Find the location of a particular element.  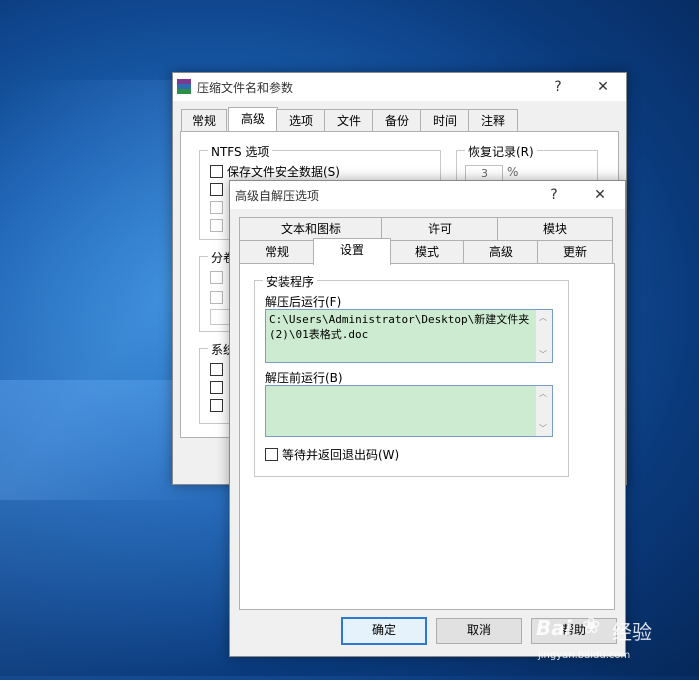

group-label: 恢复记录(R) is located at coordinates (501, 151).